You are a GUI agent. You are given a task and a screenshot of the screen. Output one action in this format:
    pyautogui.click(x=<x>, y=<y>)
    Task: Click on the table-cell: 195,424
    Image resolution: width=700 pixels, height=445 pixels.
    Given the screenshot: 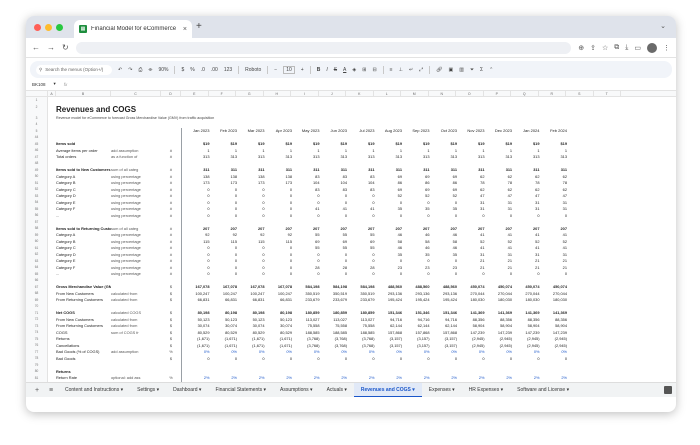 What is the action you would take?
    pyautogui.click(x=446, y=299)
    